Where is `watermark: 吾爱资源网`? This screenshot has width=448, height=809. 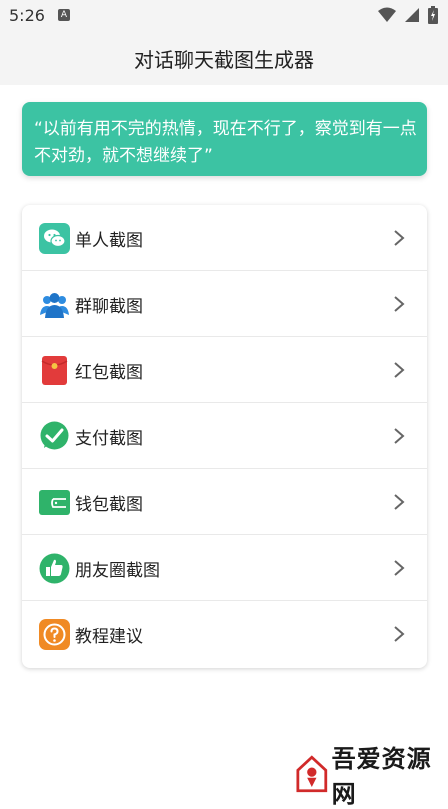 watermark: 吾爱资源网 is located at coordinates (372, 776).